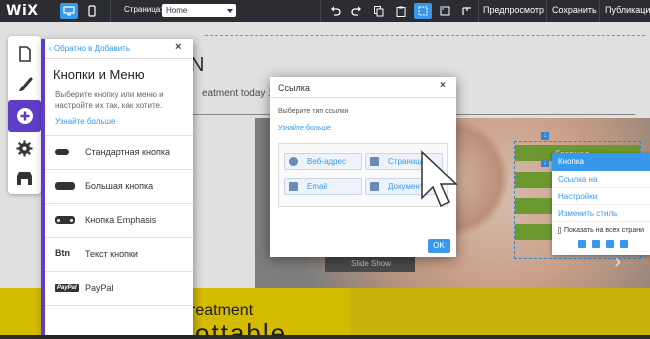  I want to click on duplicate-icon, so click(596, 244).